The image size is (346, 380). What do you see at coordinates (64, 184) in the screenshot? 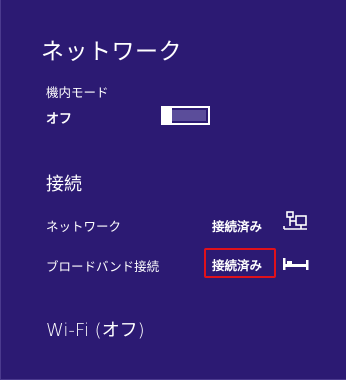
I see `connections-heading: 接続` at bounding box center [64, 184].